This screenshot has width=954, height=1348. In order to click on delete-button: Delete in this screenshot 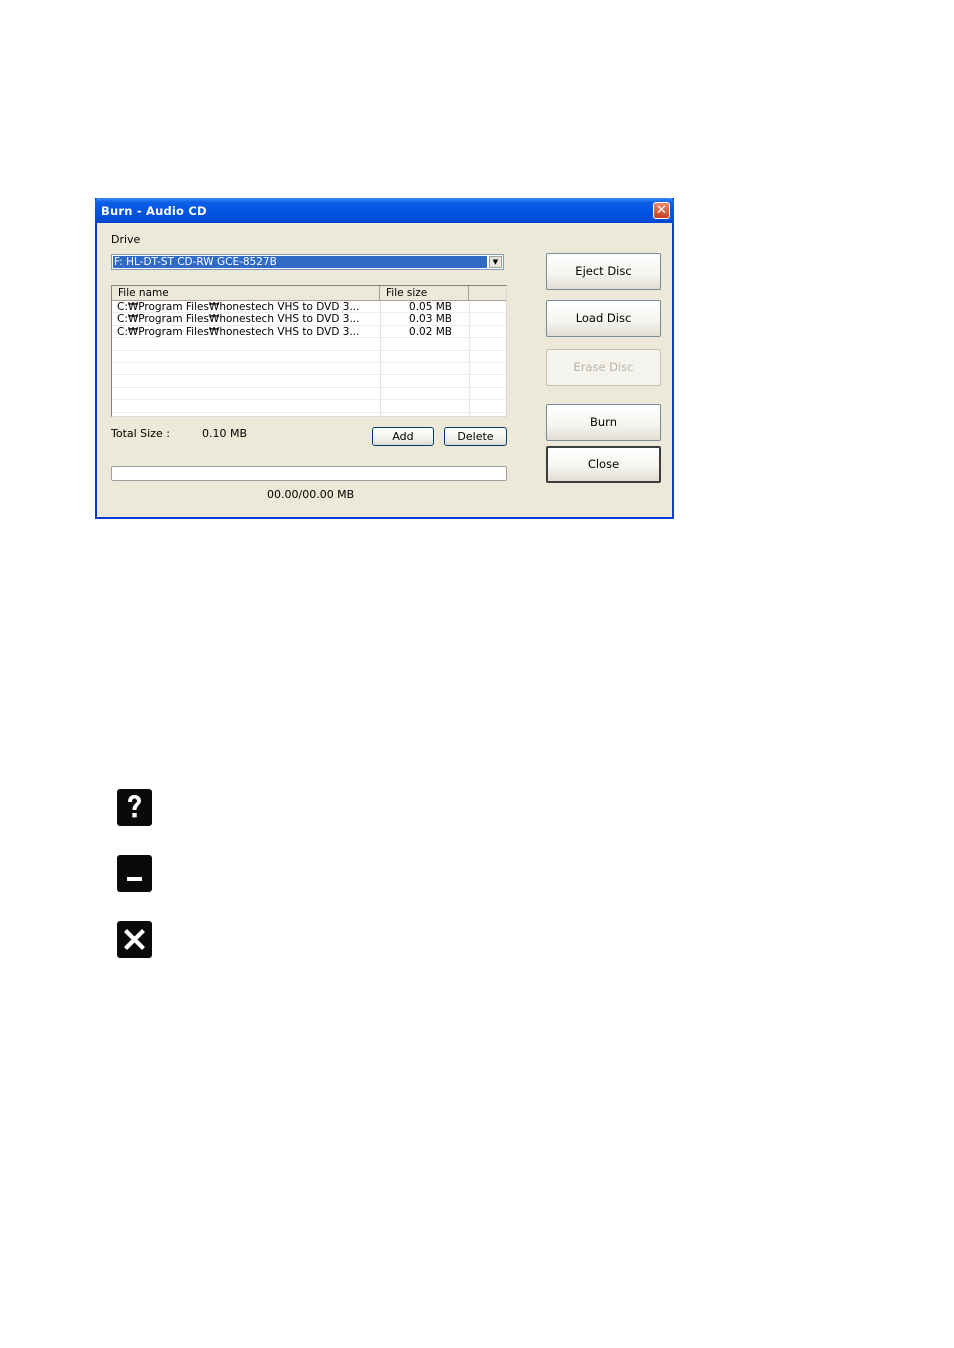, I will do `click(475, 436)`.